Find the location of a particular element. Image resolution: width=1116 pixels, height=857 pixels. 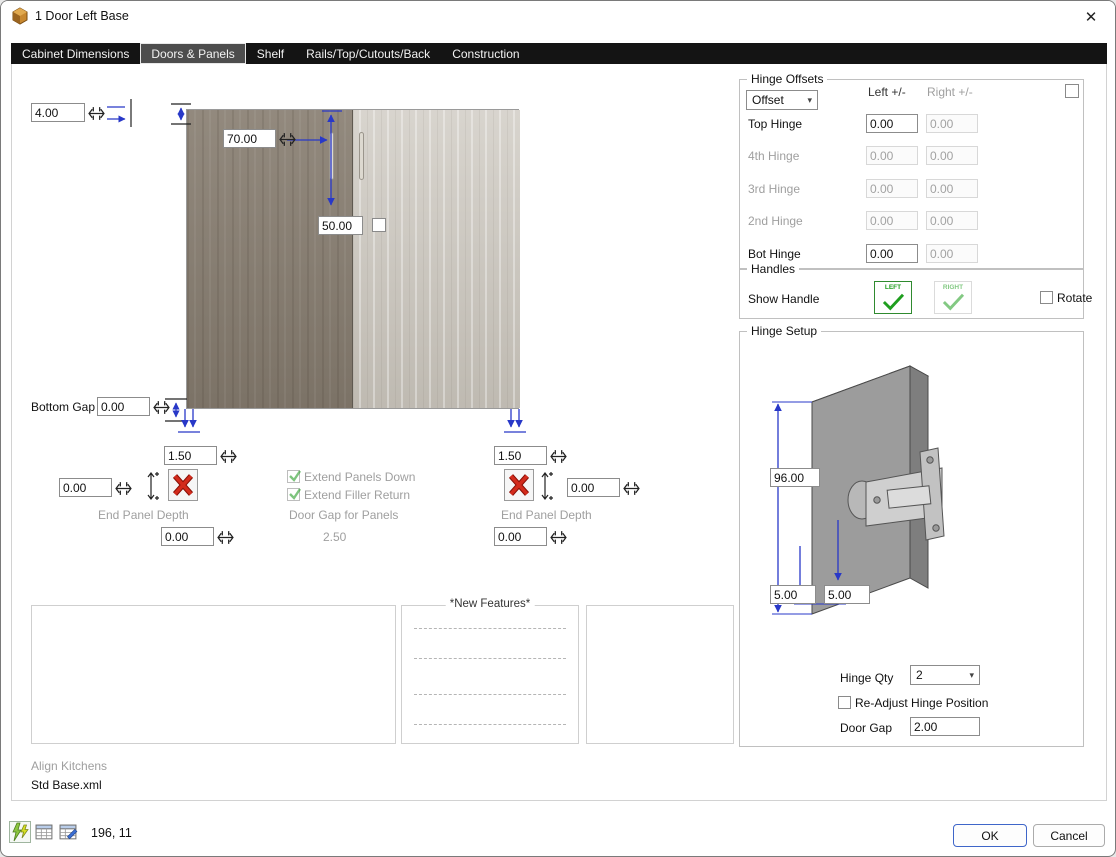

handles-group: Handles Show Handle LEFT RIGHT Rotate is located at coordinates (915, 290).